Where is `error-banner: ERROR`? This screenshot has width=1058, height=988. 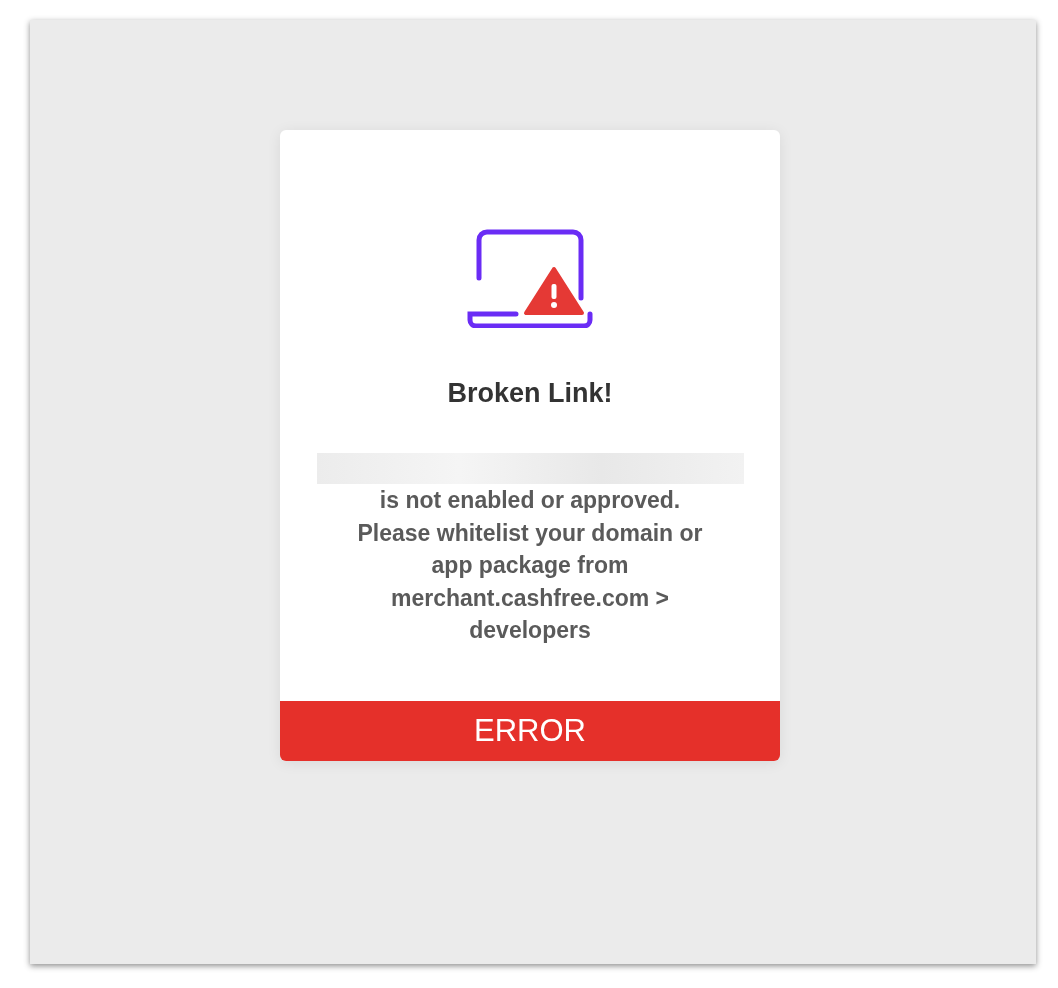
error-banner: ERROR is located at coordinates (530, 730).